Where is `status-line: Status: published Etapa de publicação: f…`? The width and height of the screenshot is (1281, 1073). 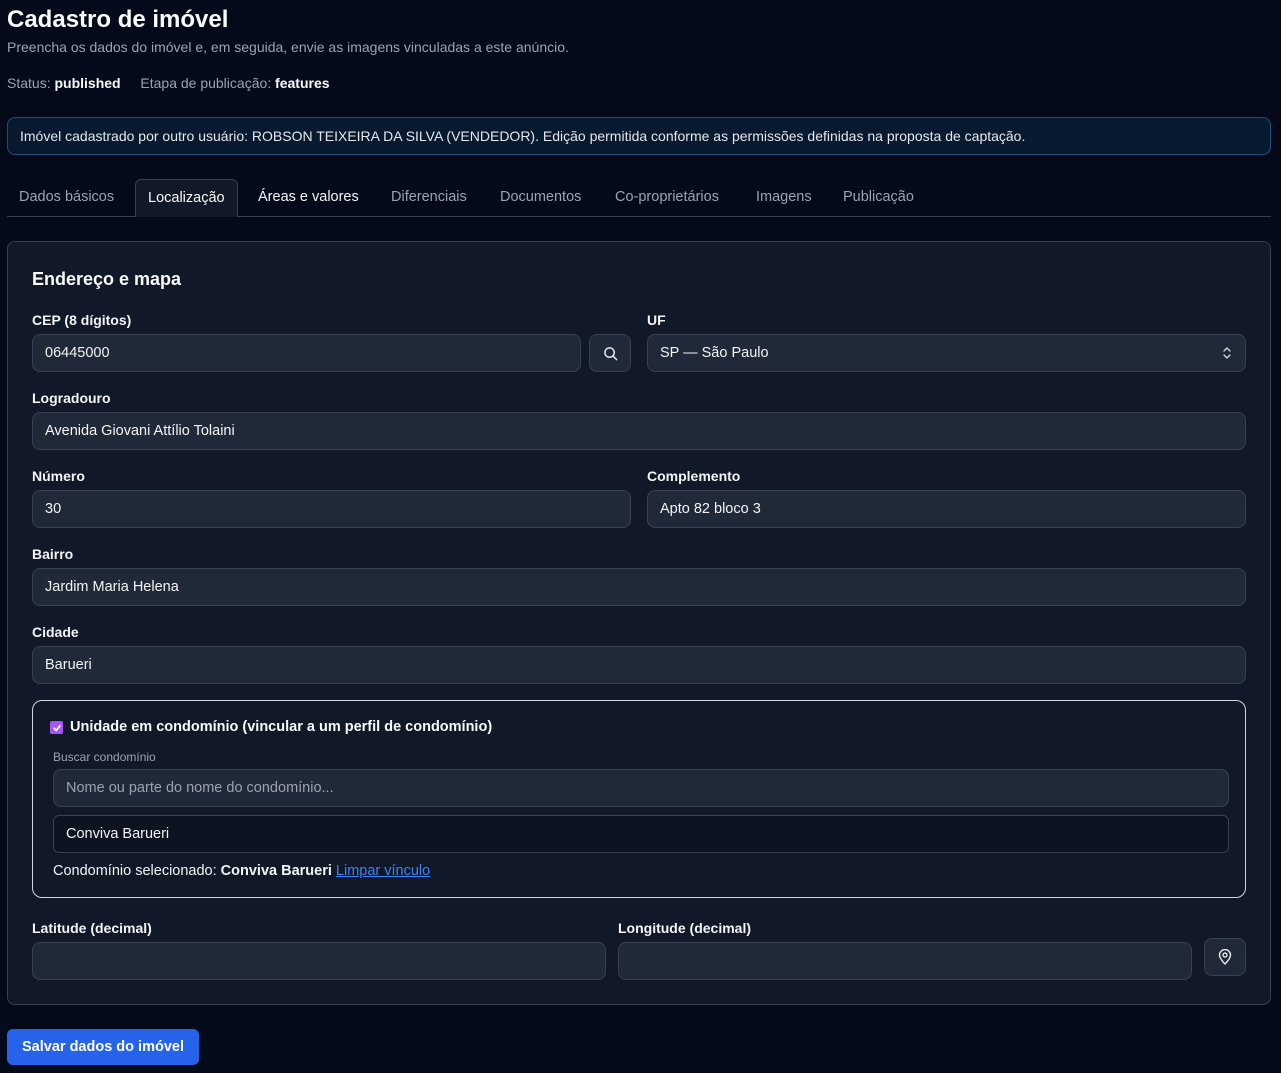 status-line: Status: published Etapa de publicação: f… is located at coordinates (168, 83).